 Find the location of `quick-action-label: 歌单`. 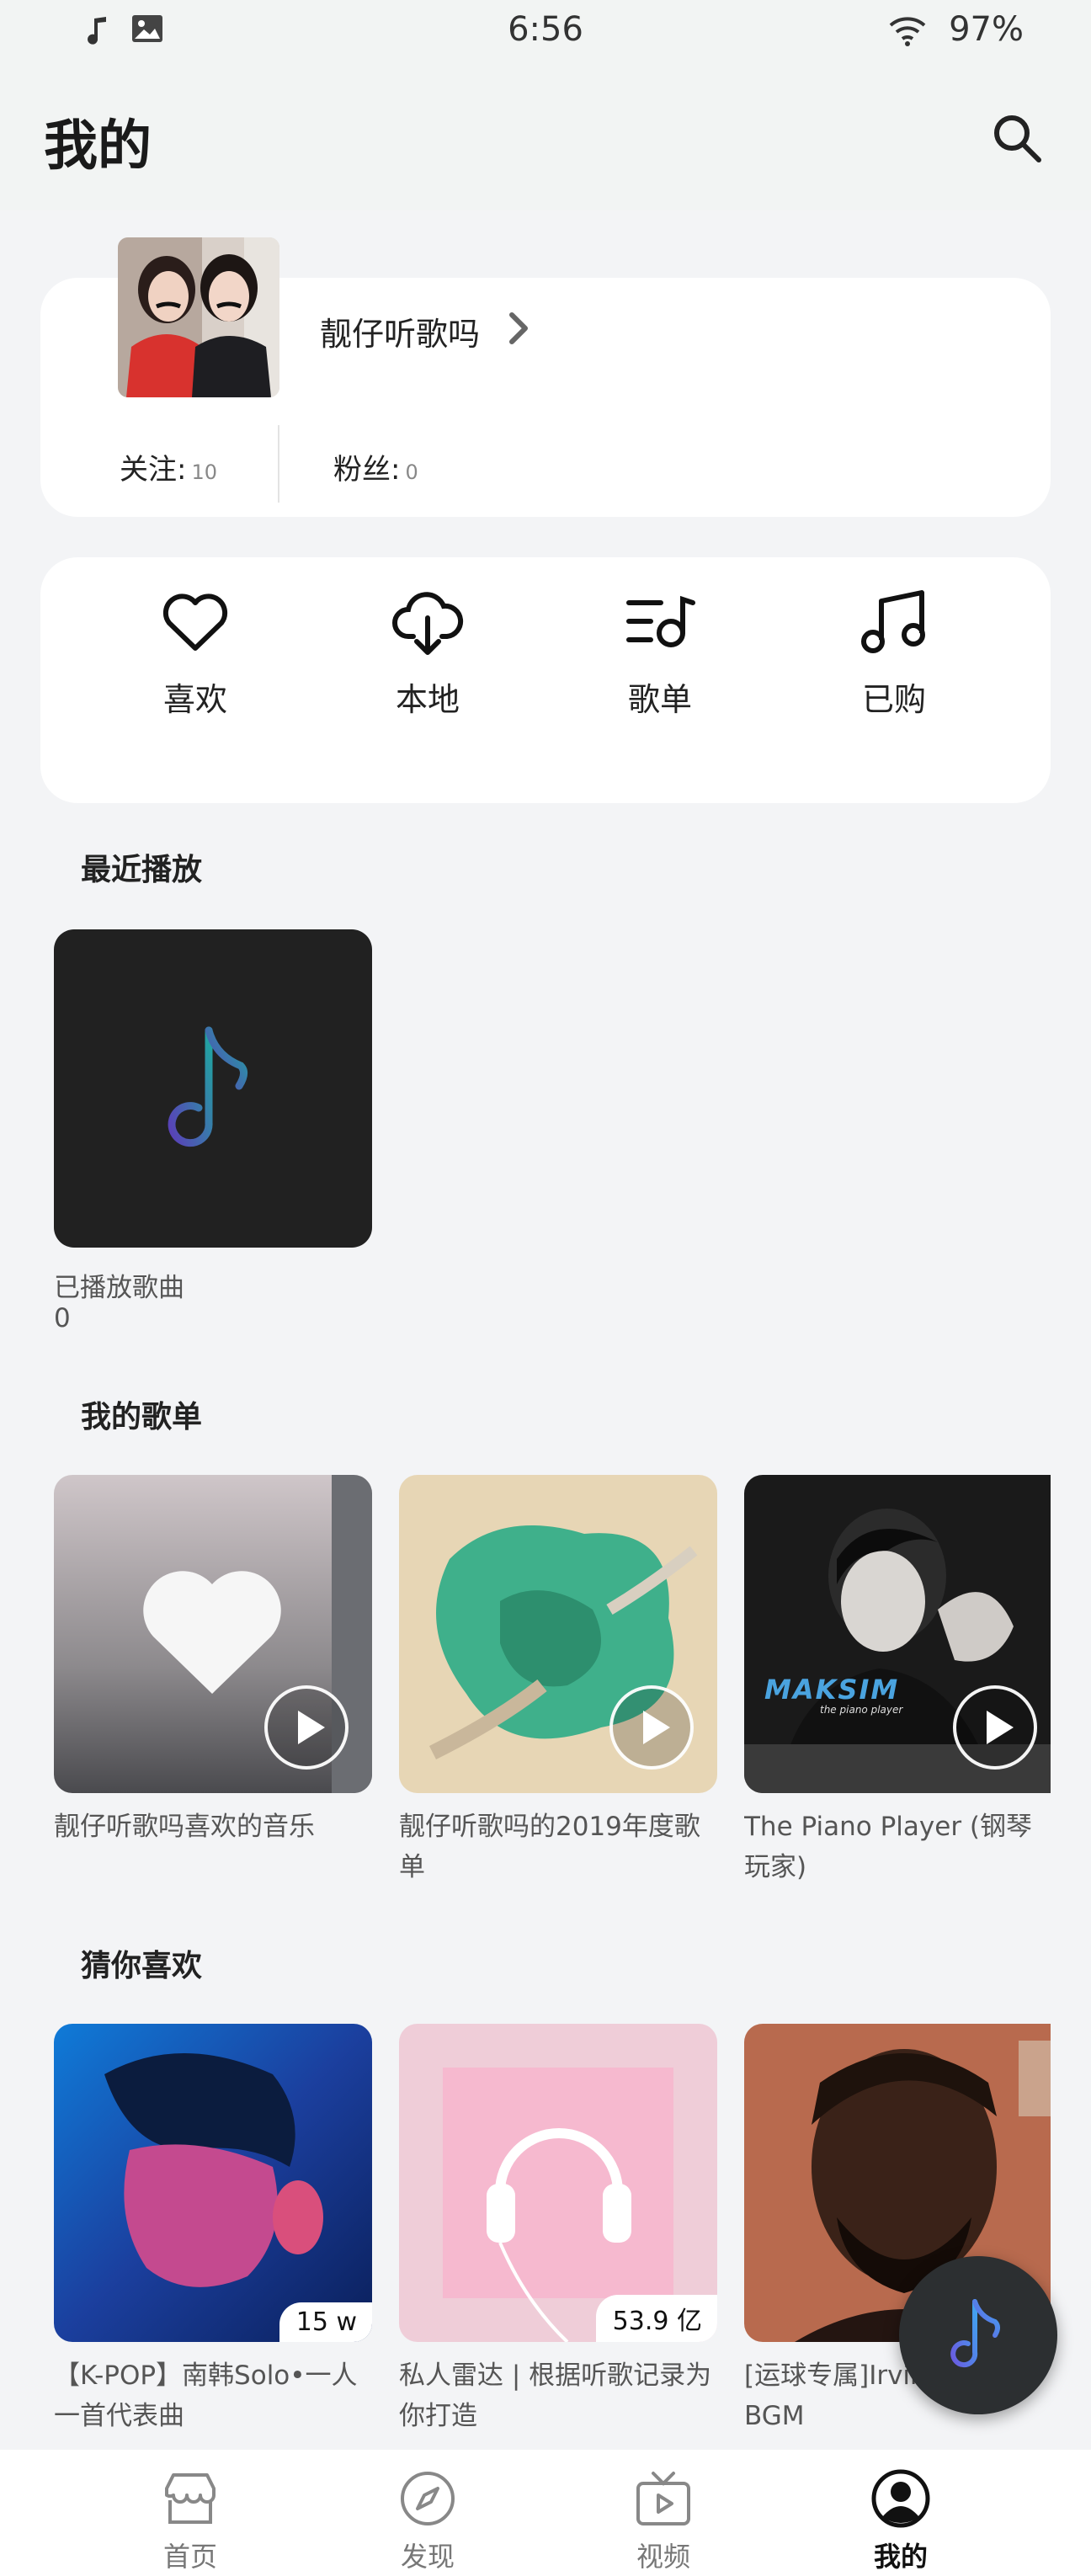

quick-action-label: 歌单 is located at coordinates (660, 700).